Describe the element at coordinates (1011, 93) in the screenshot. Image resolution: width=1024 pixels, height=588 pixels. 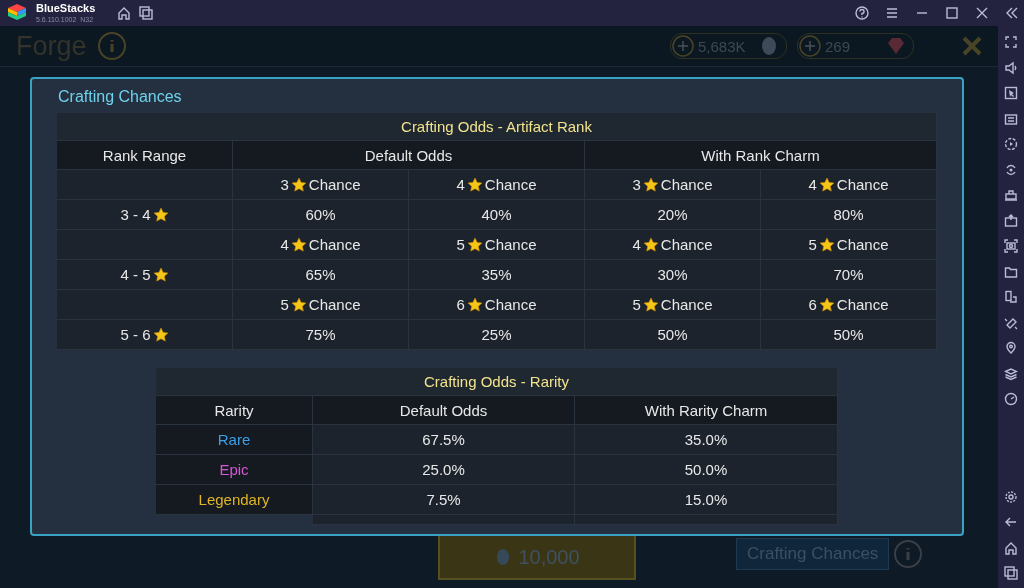
I see `pointer-icon` at that location.